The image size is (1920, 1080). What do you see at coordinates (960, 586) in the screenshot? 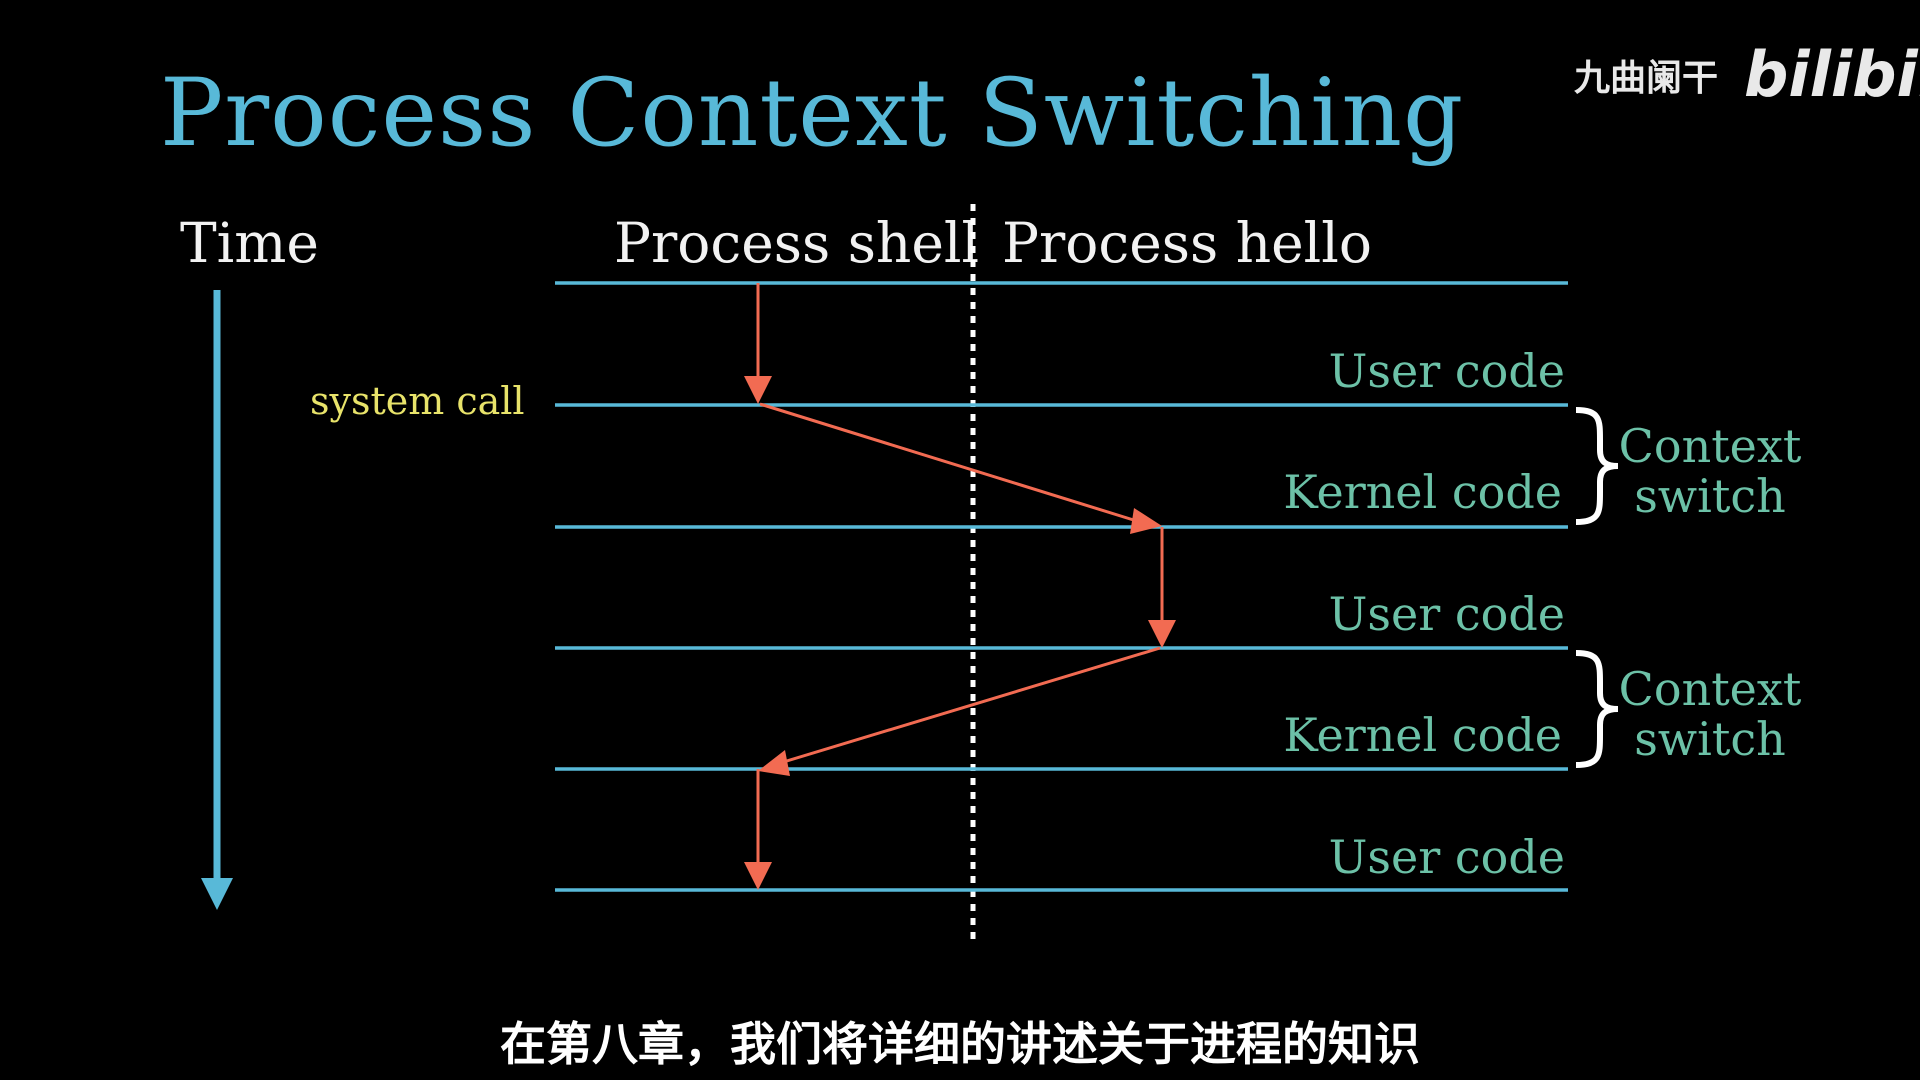
I see `execution-flow` at bounding box center [960, 586].